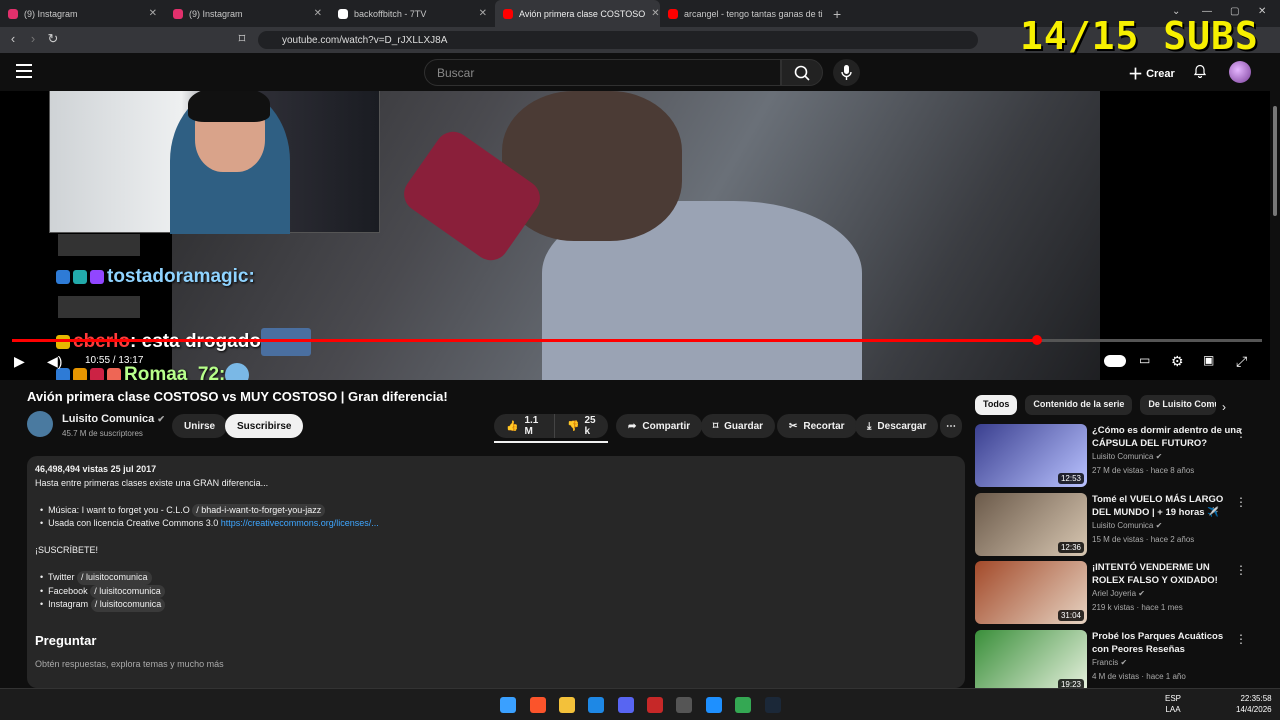  Describe the element at coordinates (618, 40) in the screenshot. I see `url-input: youtube.com/watch?v=D_rJXLLXJ8A` at that location.